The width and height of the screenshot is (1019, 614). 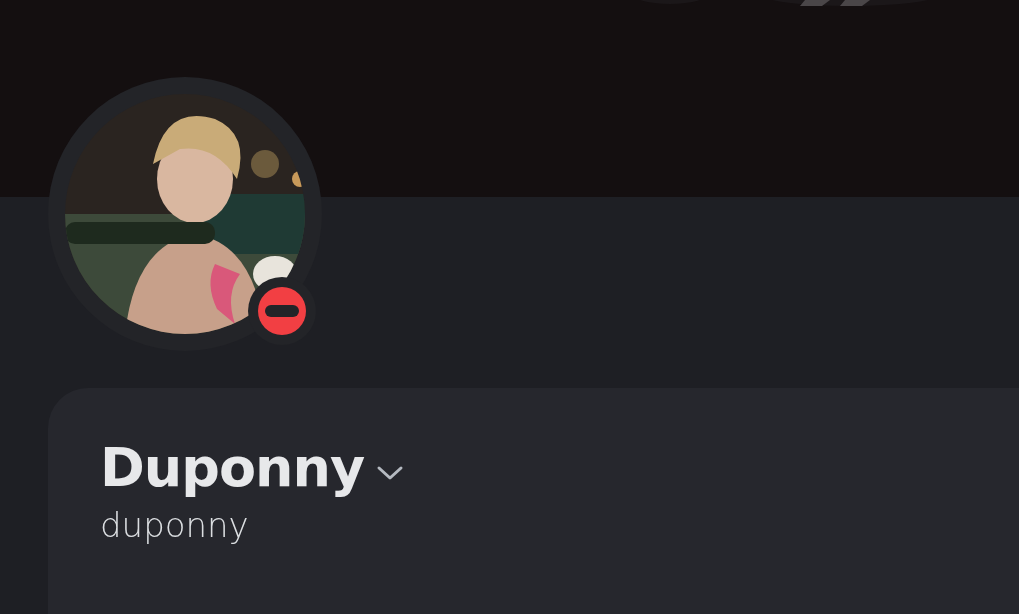 What do you see at coordinates (232, 468) in the screenshot?
I see `display-name: Duponny` at bounding box center [232, 468].